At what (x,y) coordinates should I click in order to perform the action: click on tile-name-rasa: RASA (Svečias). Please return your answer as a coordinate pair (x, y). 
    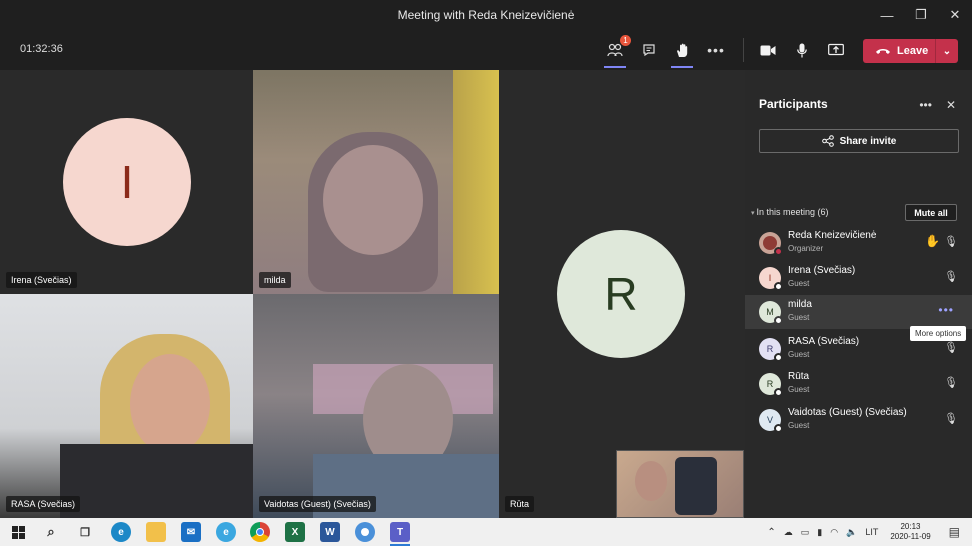
    Looking at the image, I should click on (43, 504).